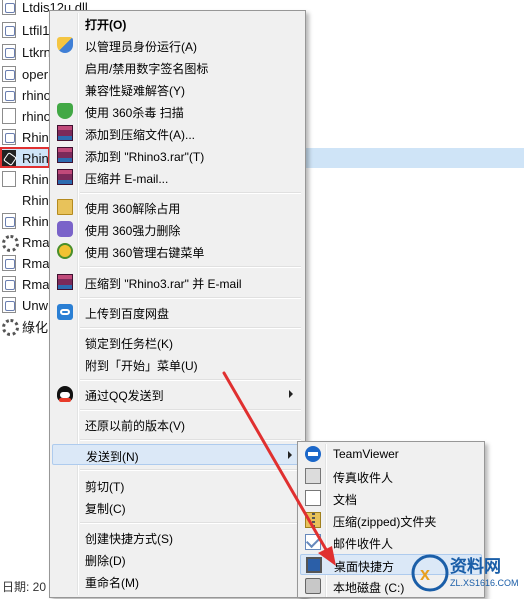  I want to click on watermark: x 资料网 ZL.XS1616.COM, so click(466, 573).